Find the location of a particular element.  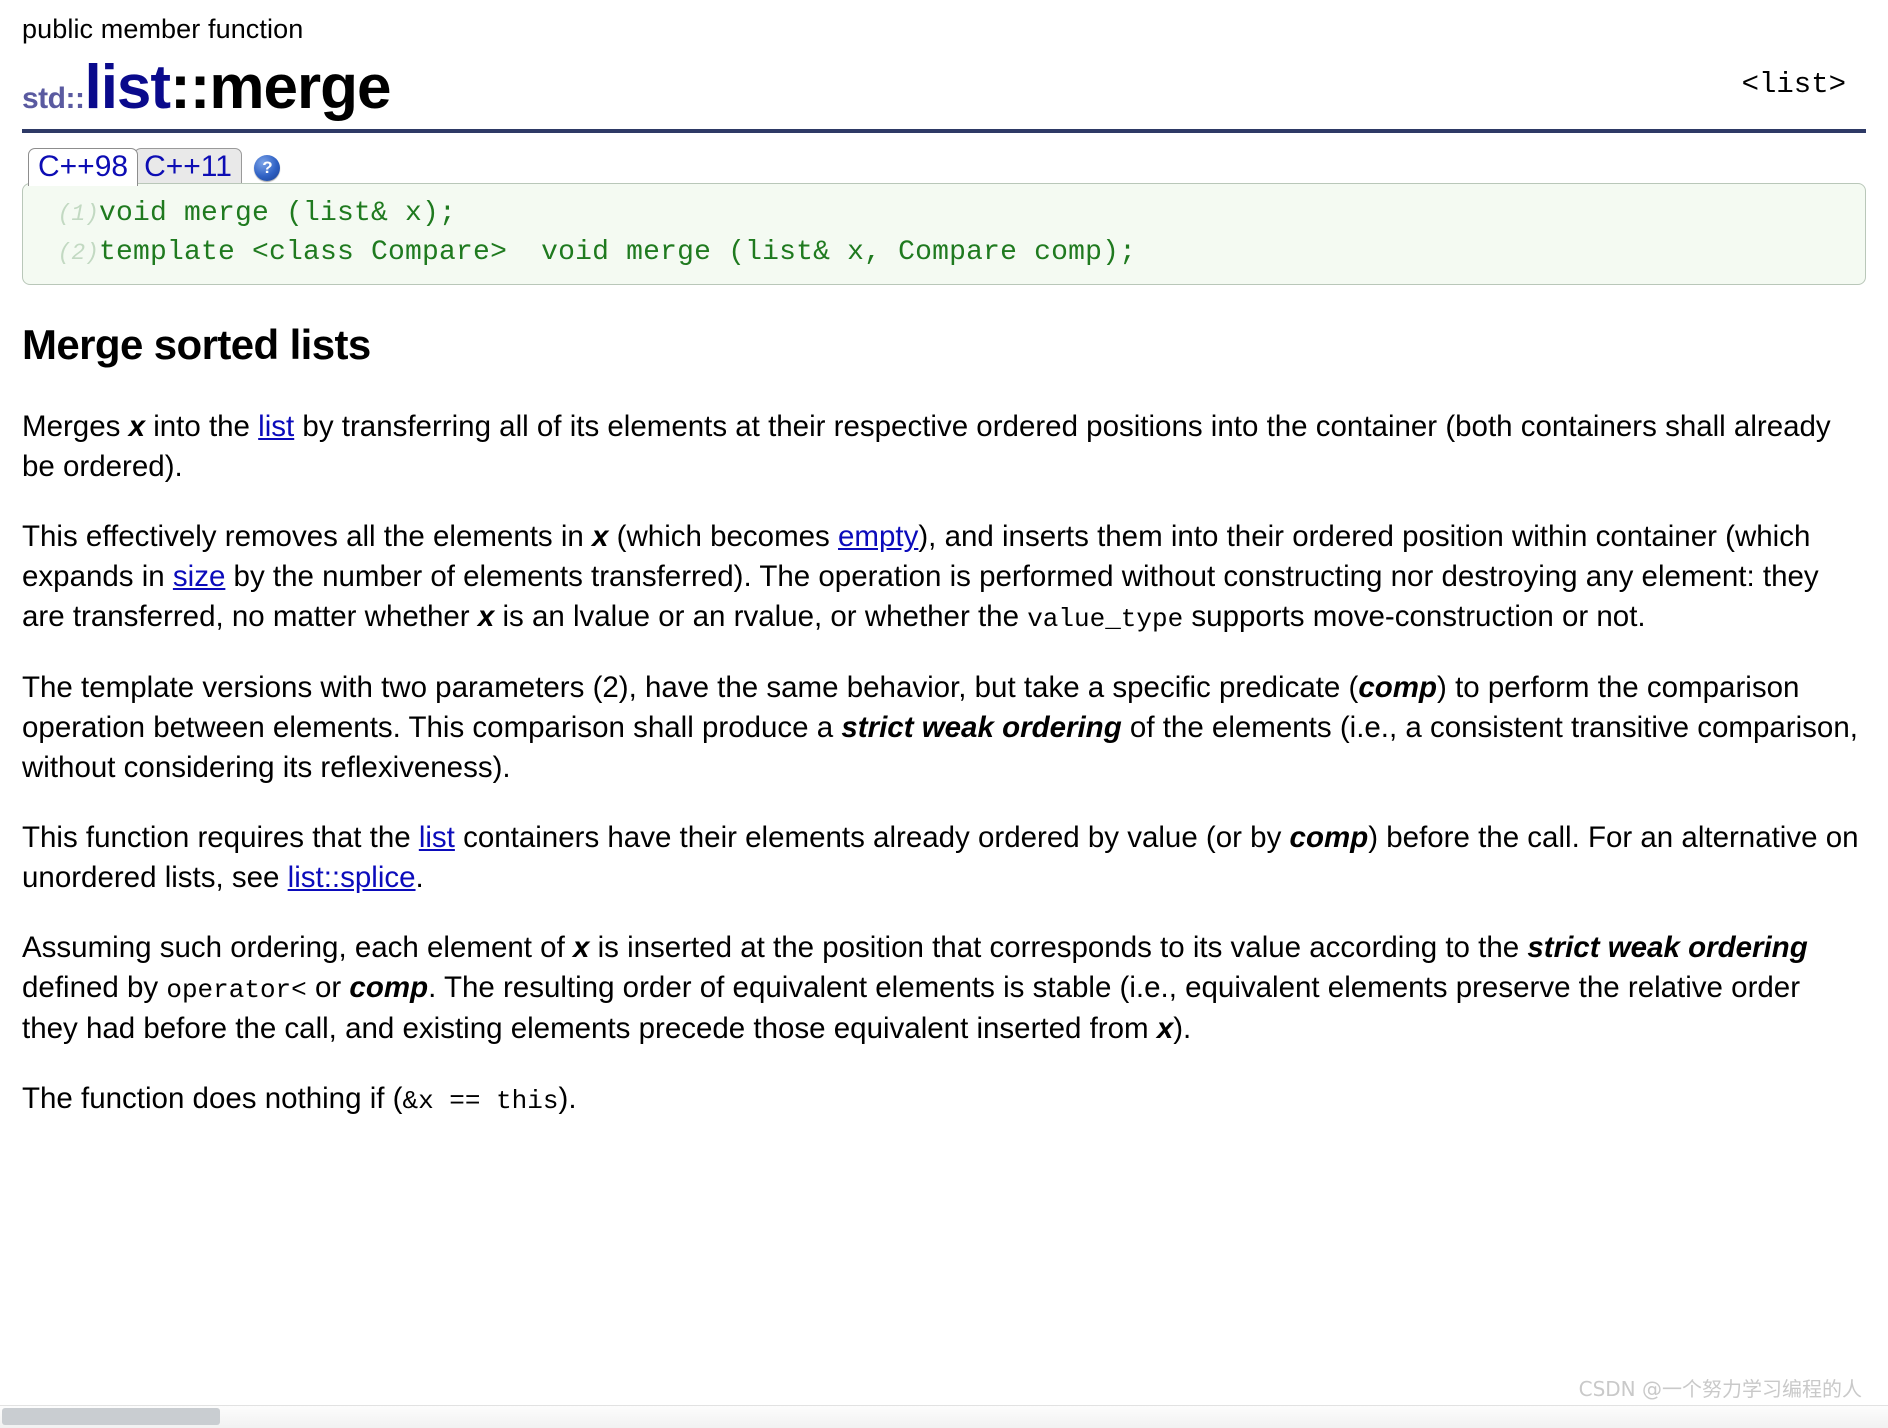

horizontal-scrollbar is located at coordinates (944, 1416).